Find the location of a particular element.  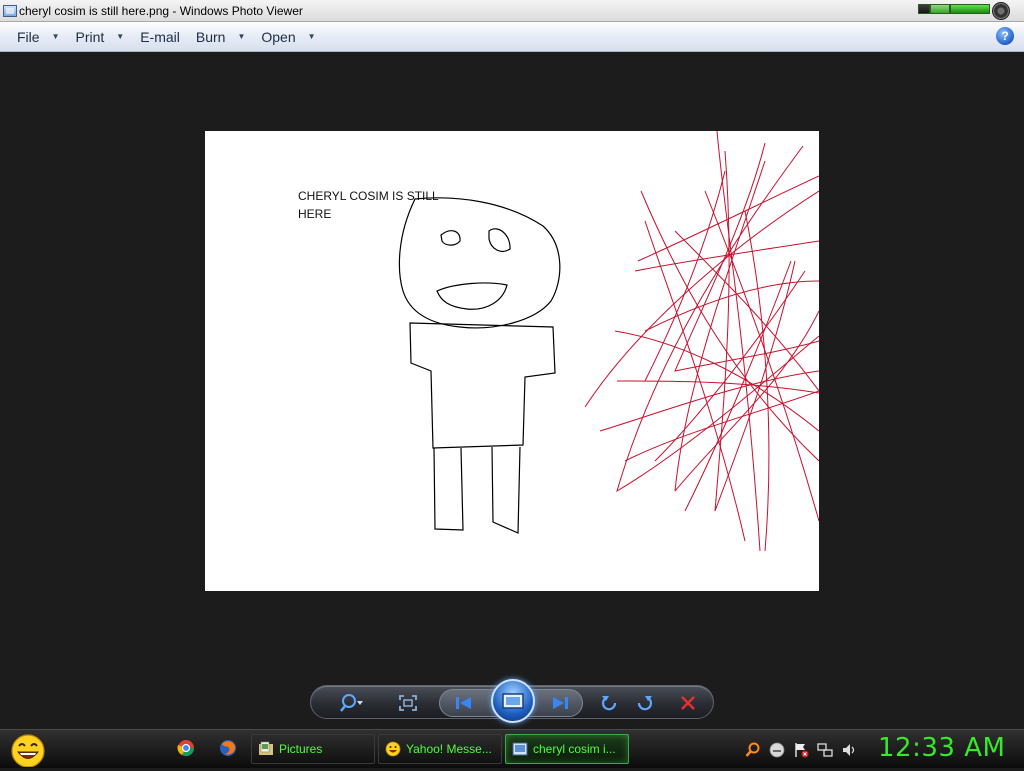

window-controls is located at coordinates (964, 11).